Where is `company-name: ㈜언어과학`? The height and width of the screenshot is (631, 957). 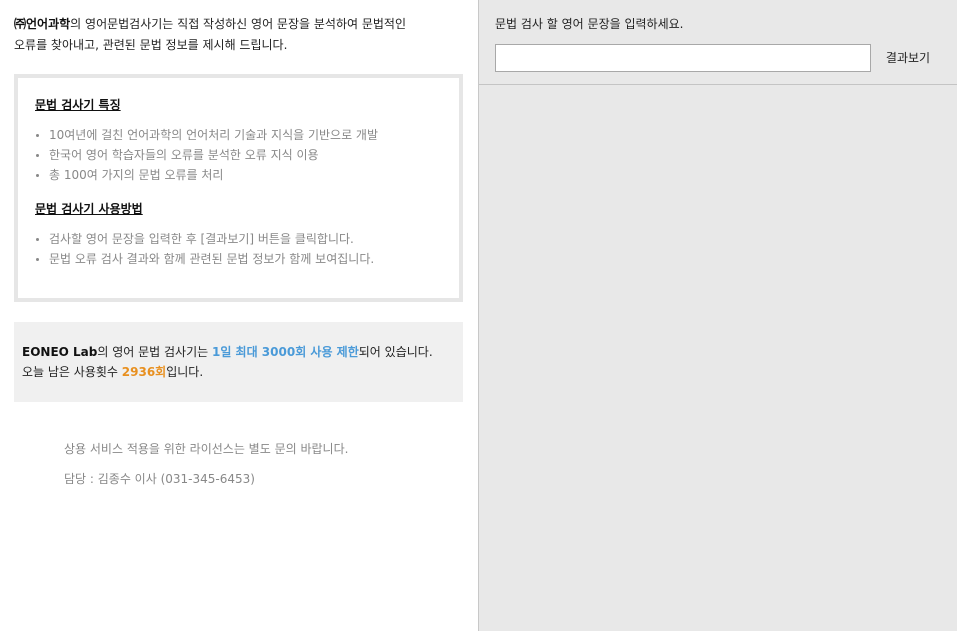
company-name: ㈜언어과학 is located at coordinates (42, 24).